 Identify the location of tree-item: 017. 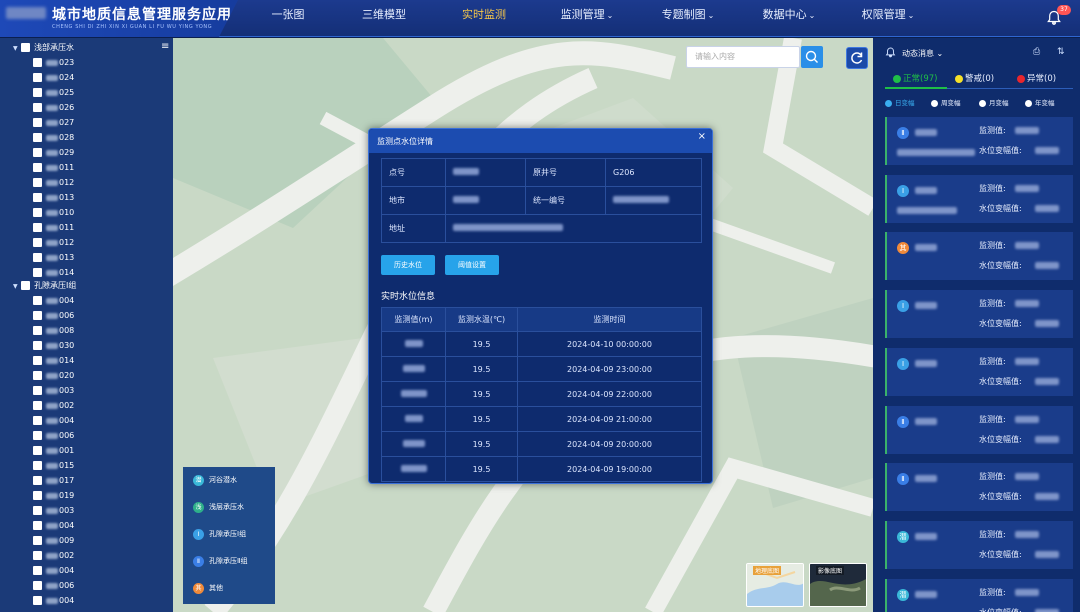
(53, 481).